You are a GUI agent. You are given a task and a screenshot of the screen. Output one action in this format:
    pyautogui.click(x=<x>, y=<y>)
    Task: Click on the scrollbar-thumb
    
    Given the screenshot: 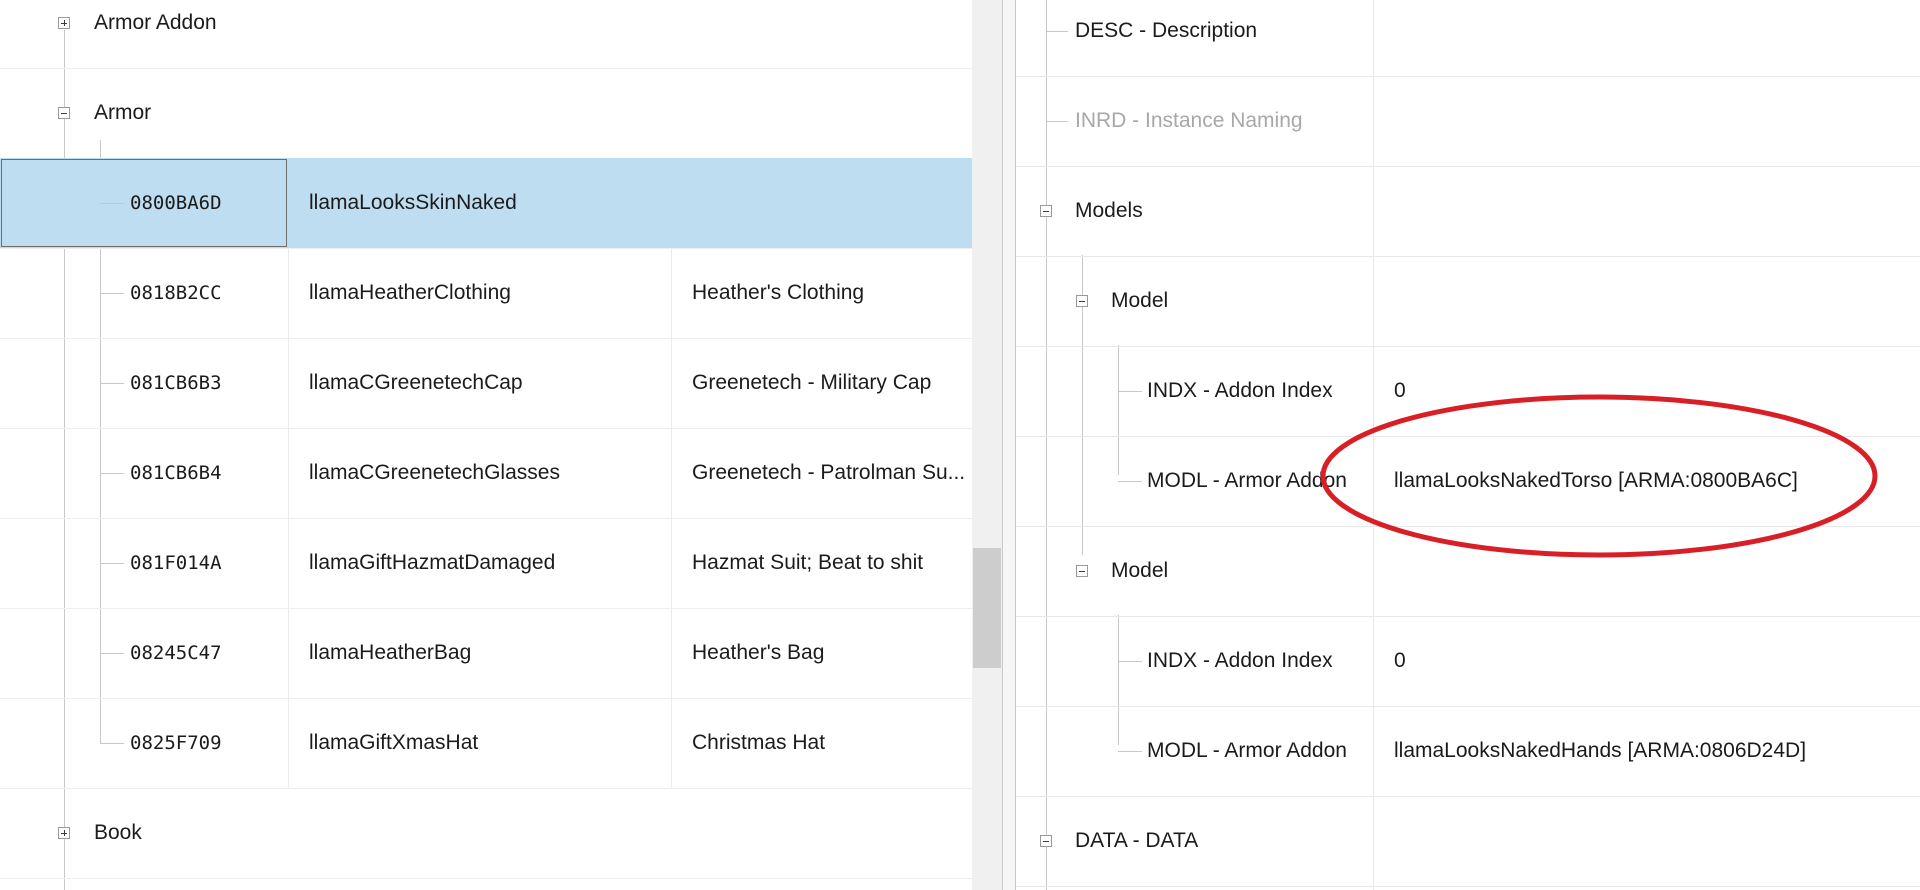 What is the action you would take?
    pyautogui.click(x=987, y=608)
    